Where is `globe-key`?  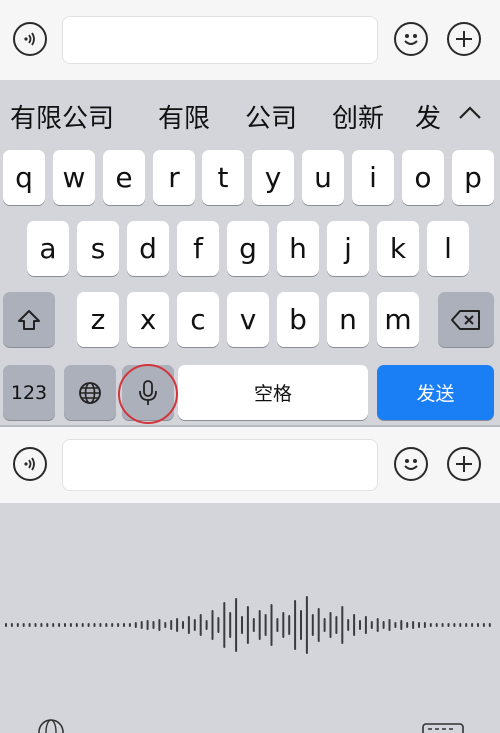 globe-key is located at coordinates (90, 392).